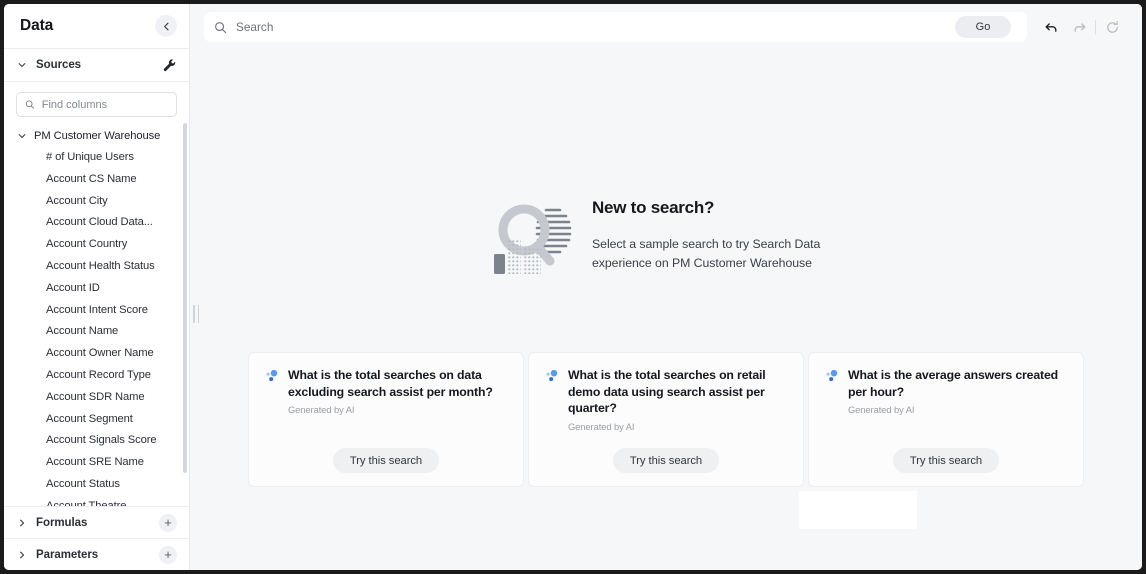  What do you see at coordinates (1095, 27) in the screenshot?
I see `toolbar-divider` at bounding box center [1095, 27].